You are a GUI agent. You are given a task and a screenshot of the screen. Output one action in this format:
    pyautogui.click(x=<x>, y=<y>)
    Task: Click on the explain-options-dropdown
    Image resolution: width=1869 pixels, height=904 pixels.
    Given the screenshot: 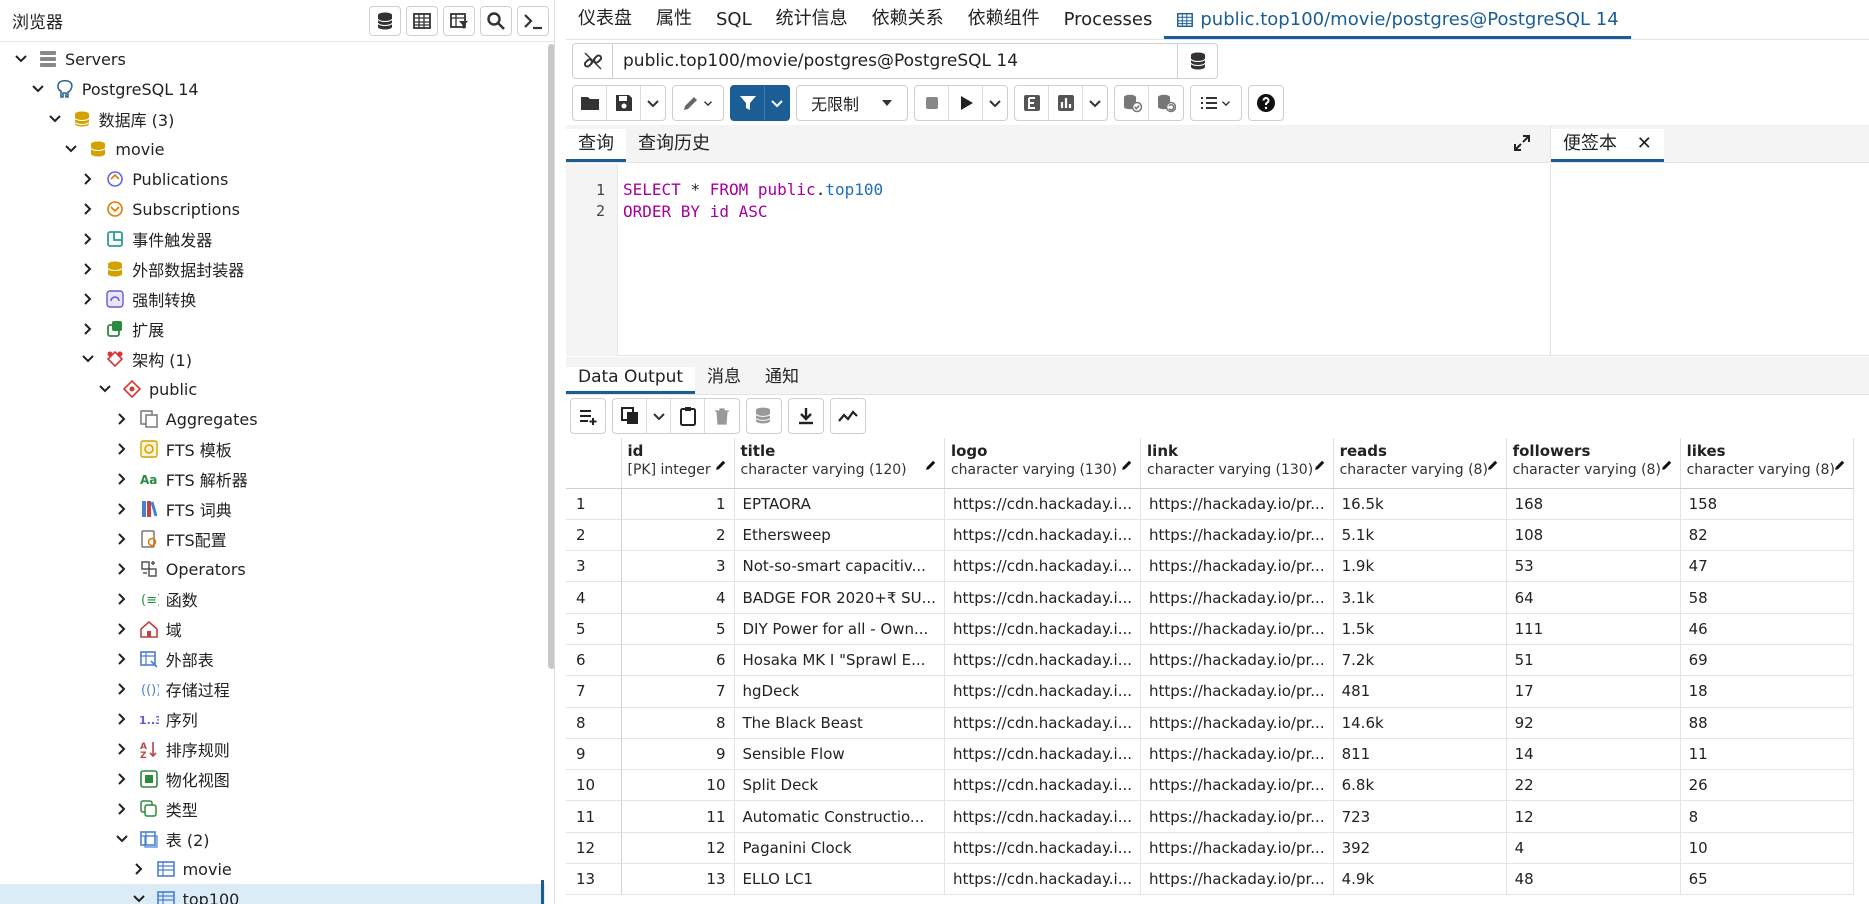 What is the action you would take?
    pyautogui.click(x=1095, y=103)
    